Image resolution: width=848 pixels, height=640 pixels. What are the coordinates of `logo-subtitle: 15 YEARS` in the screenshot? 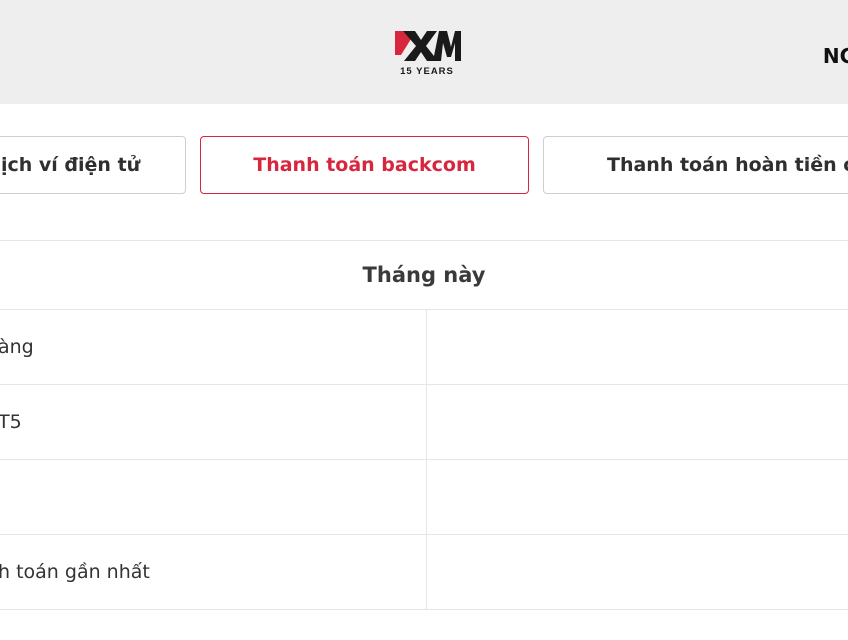 It's located at (427, 71).